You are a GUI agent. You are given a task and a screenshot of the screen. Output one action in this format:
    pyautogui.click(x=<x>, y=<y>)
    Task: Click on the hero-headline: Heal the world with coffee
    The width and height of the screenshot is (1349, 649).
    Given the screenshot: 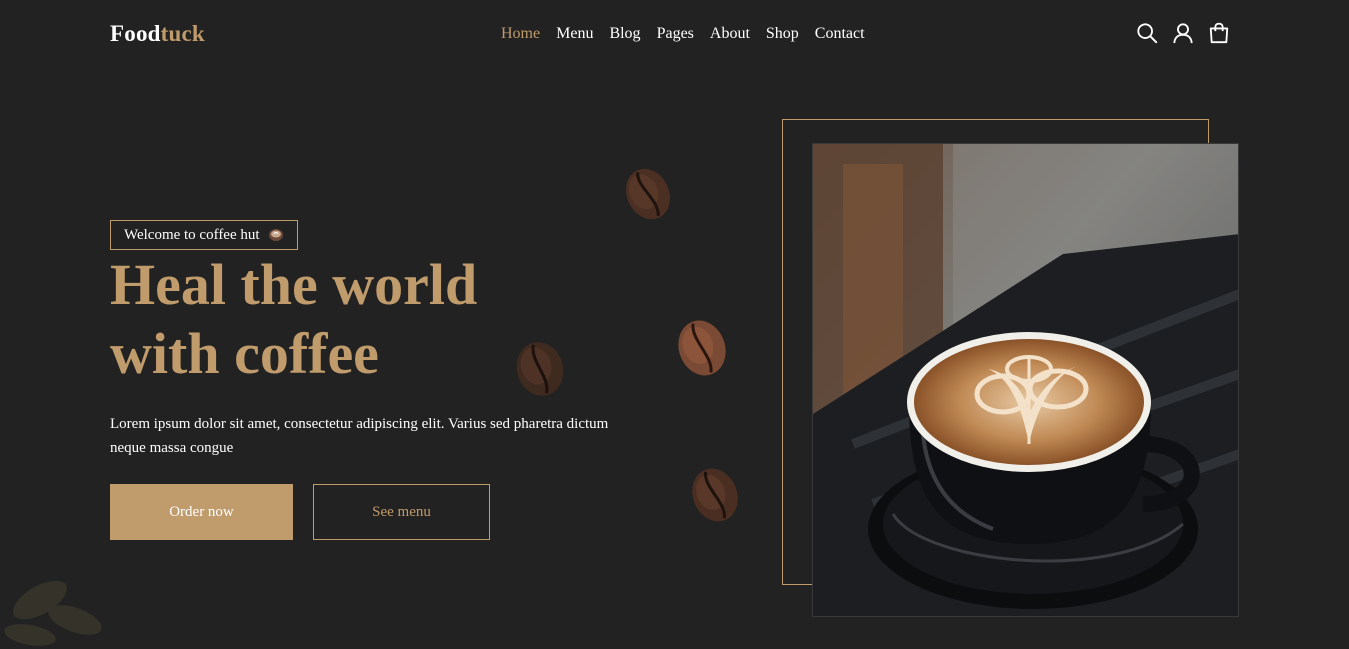 What is the action you would take?
    pyautogui.click(x=340, y=319)
    